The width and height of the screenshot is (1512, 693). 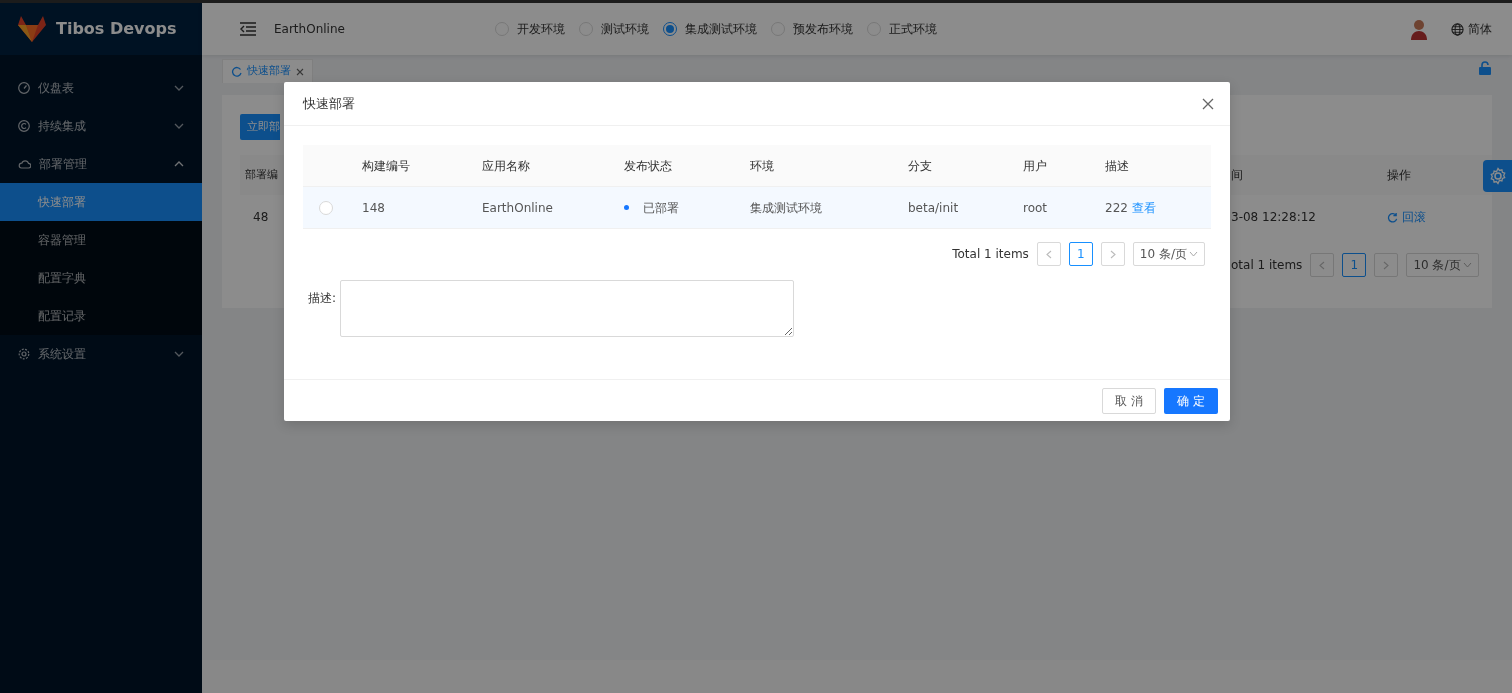 What do you see at coordinates (1191, 401) in the screenshot?
I see `confirm-button: 确 定` at bounding box center [1191, 401].